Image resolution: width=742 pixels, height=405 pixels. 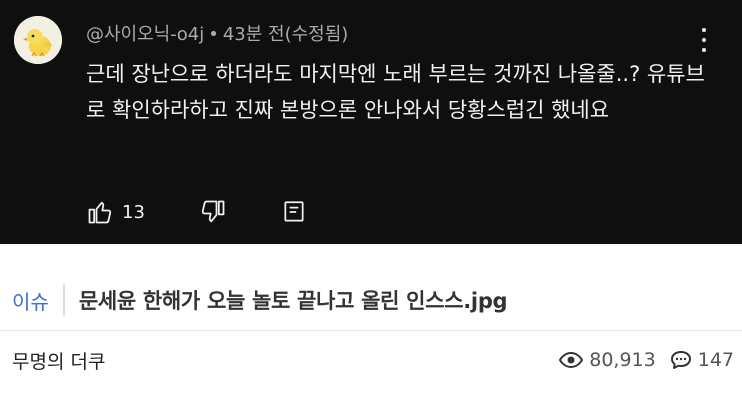 What do you see at coordinates (293, 300) in the screenshot?
I see `post-title: 문세윤 한해가 오늘 놀토 끝나고 올린 인스스.jpg` at bounding box center [293, 300].